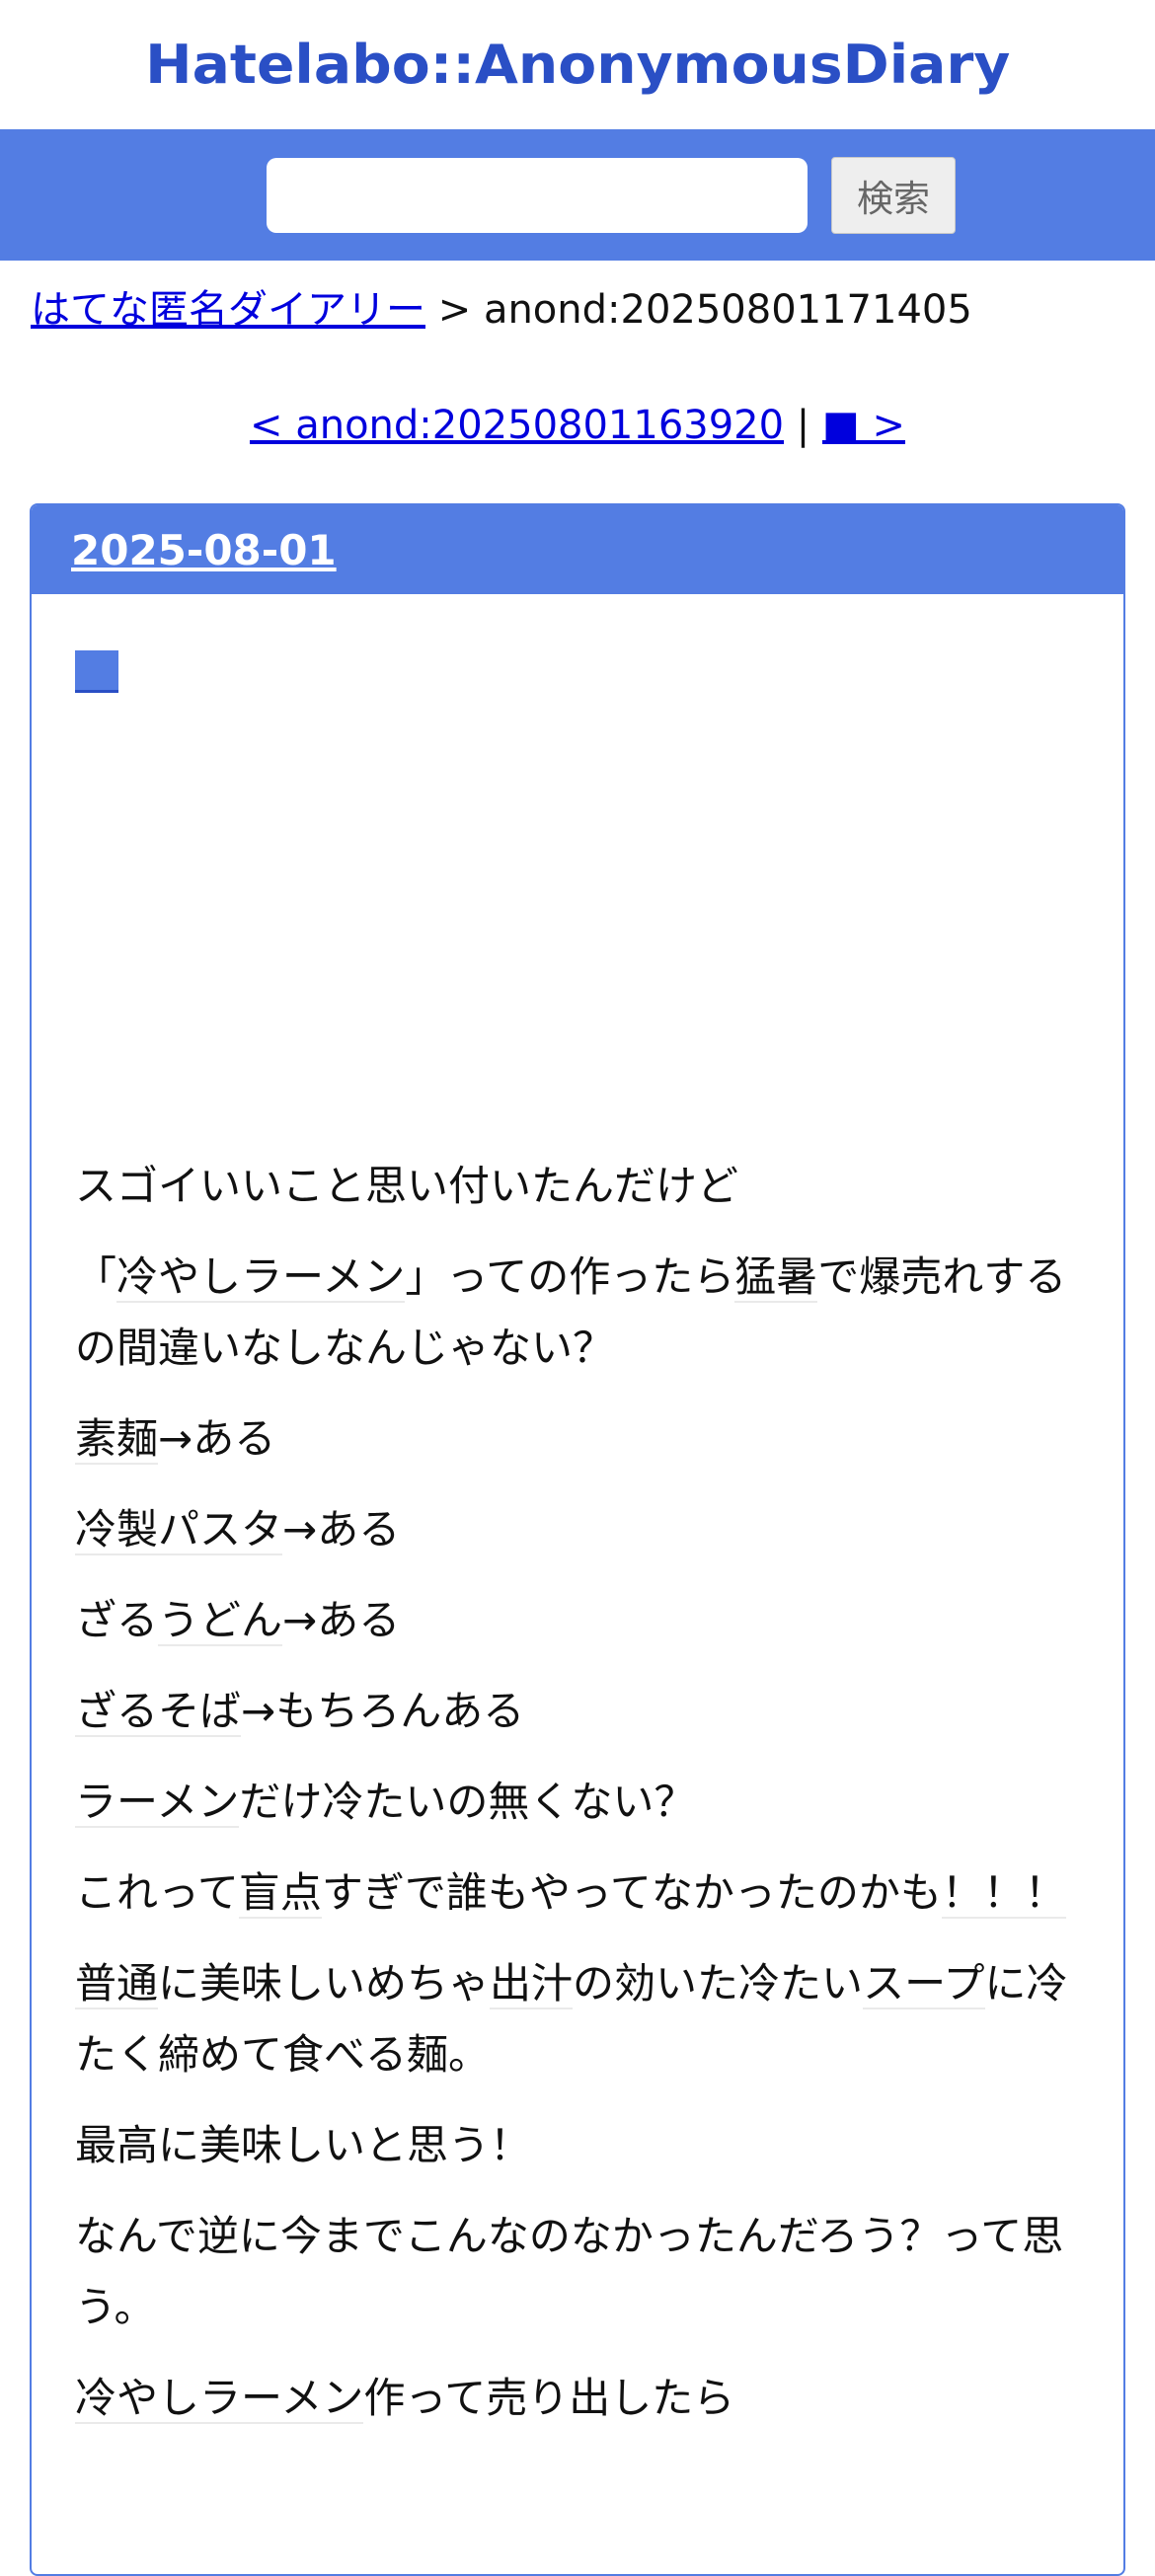 This screenshot has height=2576, width=1155. What do you see at coordinates (577, 1620) in the screenshot?
I see `entry-paragraph: ざるうどん→ある` at bounding box center [577, 1620].